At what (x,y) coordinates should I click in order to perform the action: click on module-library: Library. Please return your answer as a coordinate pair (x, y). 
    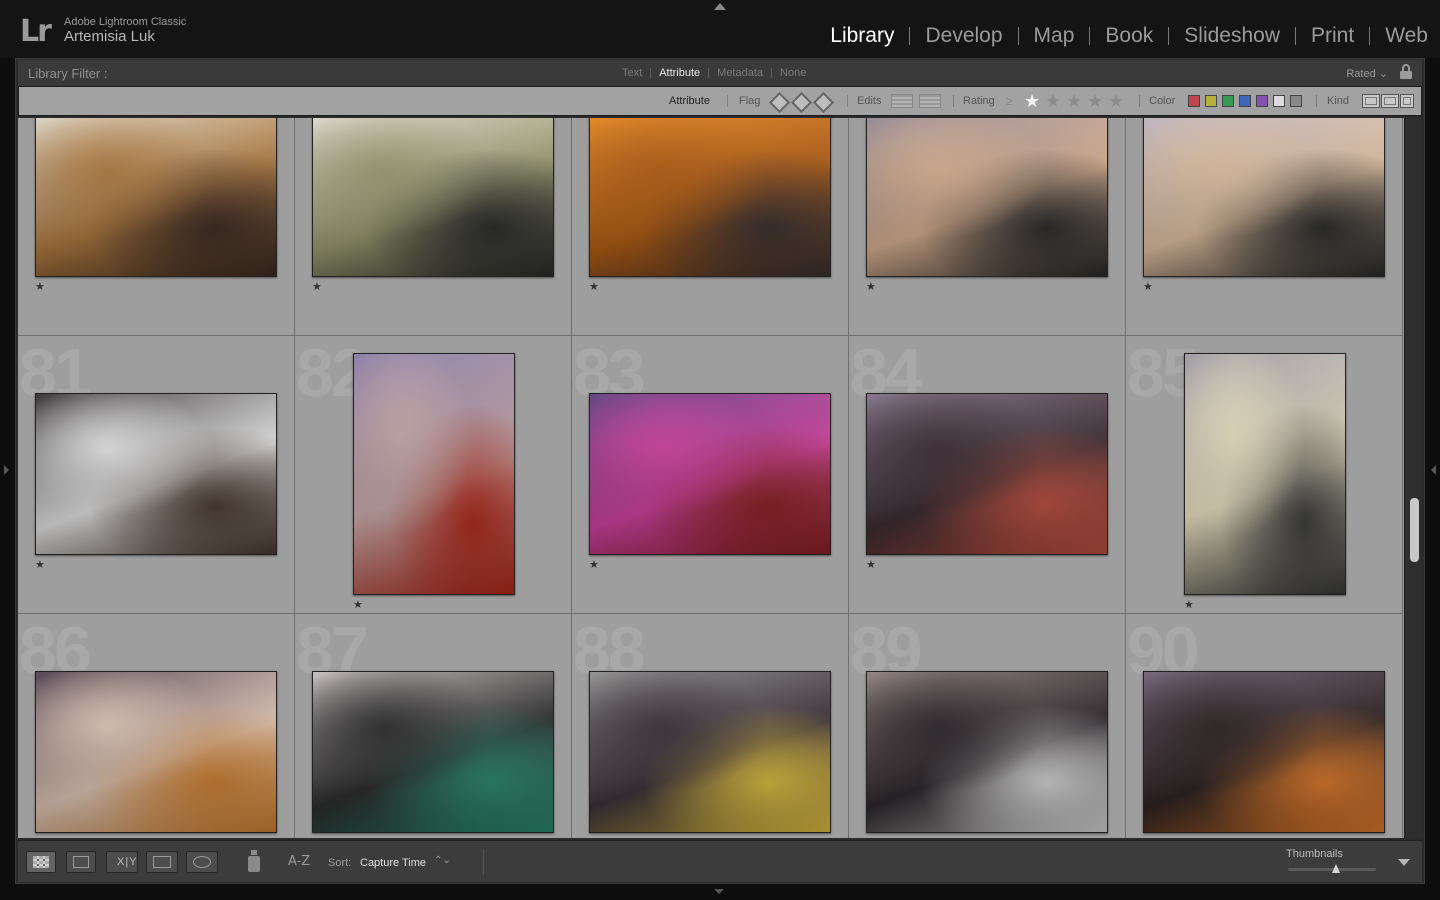
    Looking at the image, I should click on (862, 36).